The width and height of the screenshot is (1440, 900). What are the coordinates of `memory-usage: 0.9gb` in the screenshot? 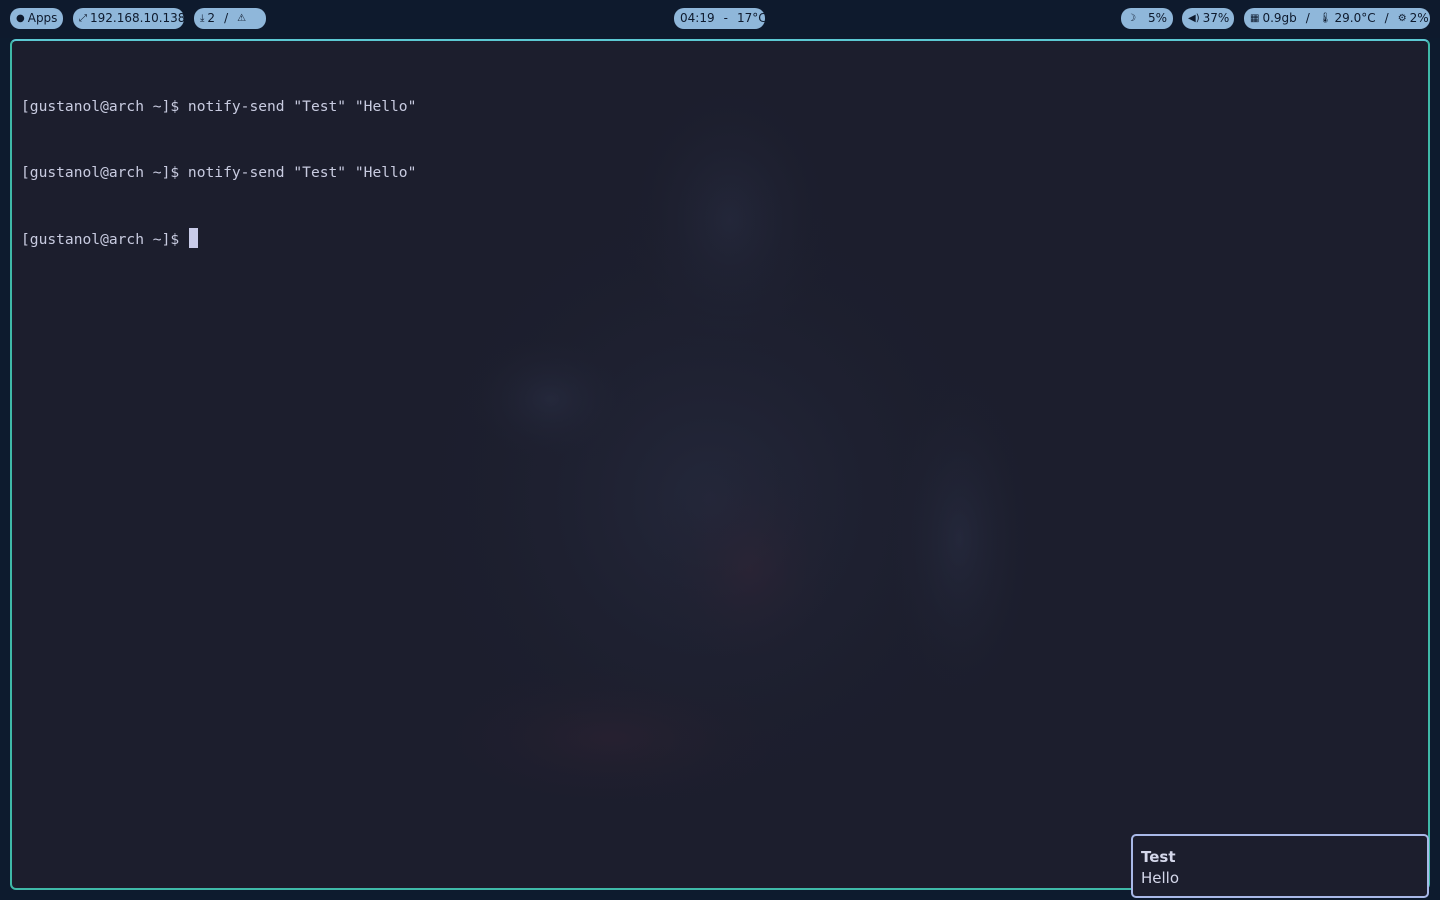 It's located at (1279, 18).